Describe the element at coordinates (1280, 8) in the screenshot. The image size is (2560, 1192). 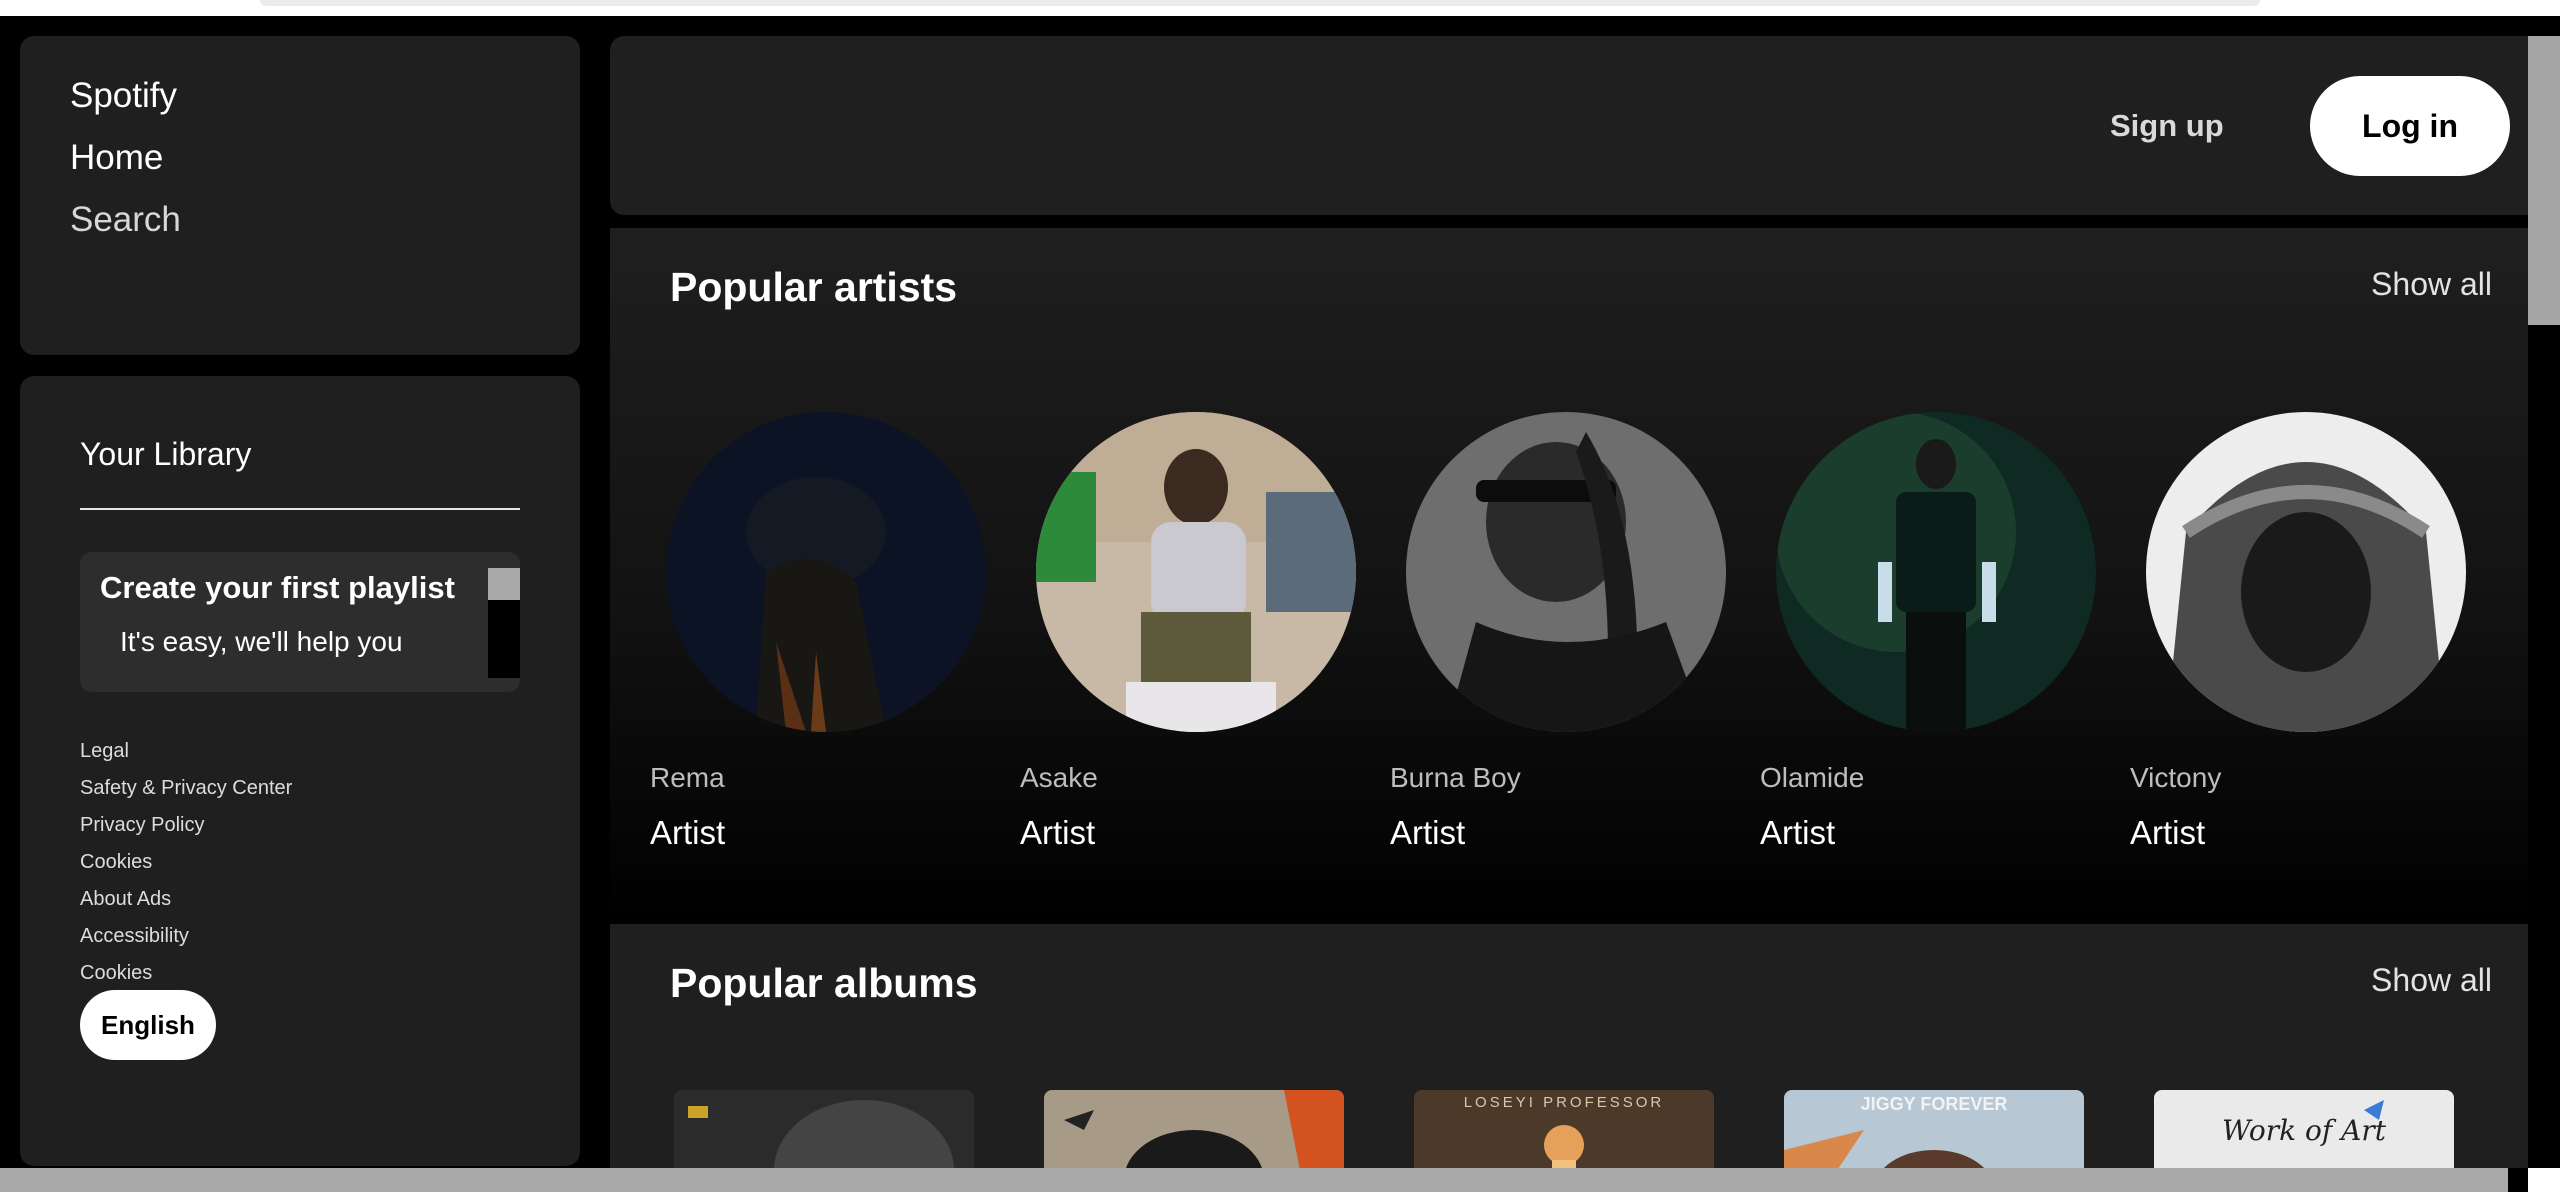
I see `browser-top-strip` at that location.